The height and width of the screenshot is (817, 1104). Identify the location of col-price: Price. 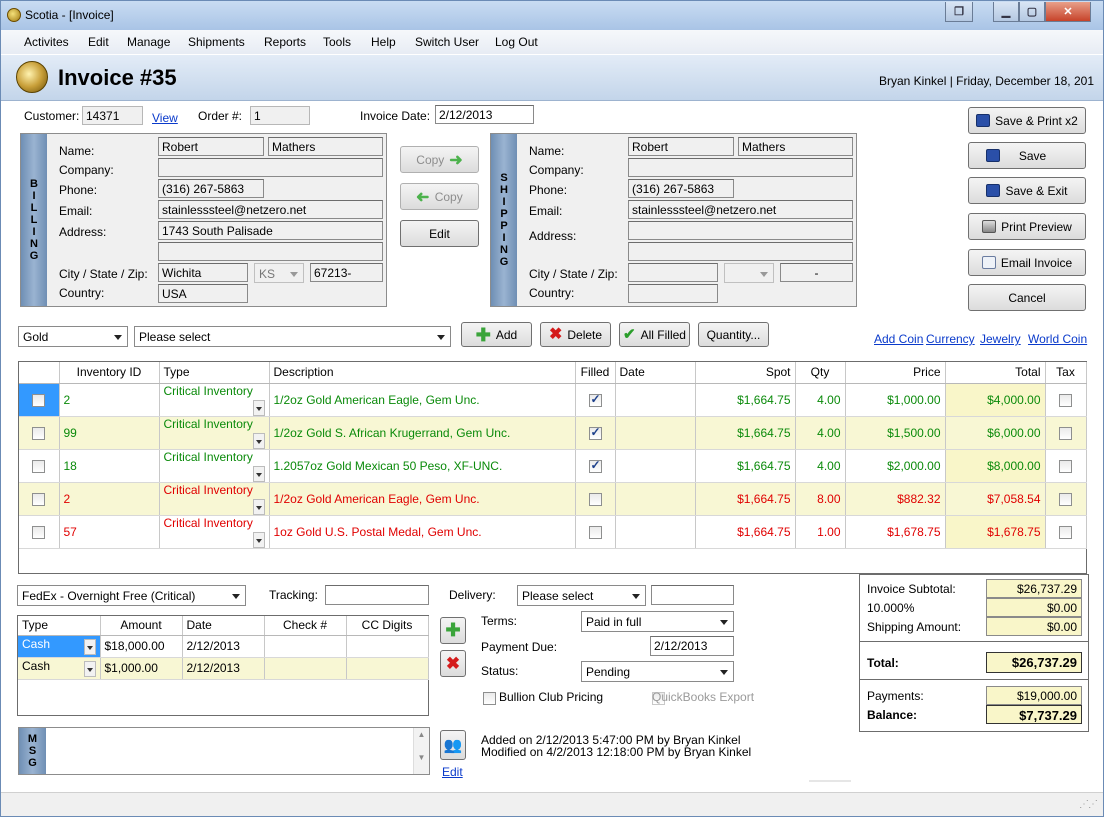
(895, 373).